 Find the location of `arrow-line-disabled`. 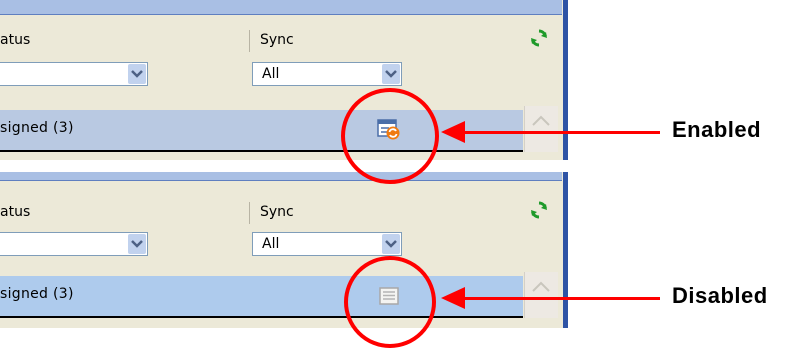

arrow-line-disabled is located at coordinates (561, 298).